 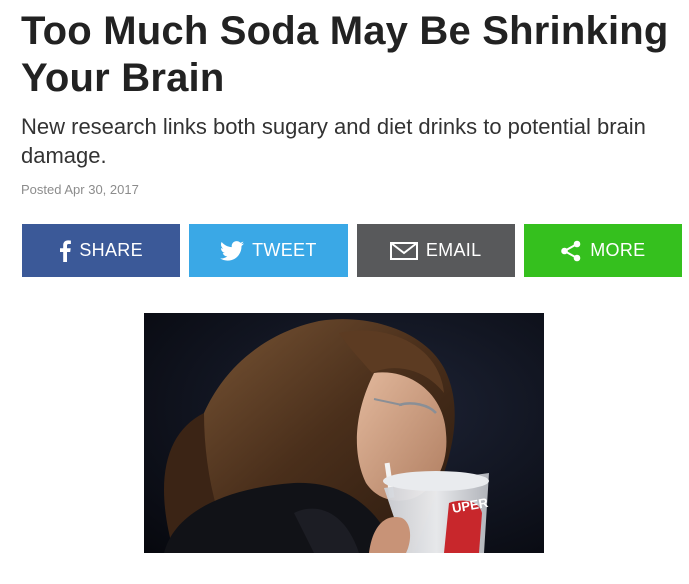 What do you see at coordinates (352, 250) in the screenshot?
I see `share-bar: SHARE TWEET EMAIL MORE` at bounding box center [352, 250].